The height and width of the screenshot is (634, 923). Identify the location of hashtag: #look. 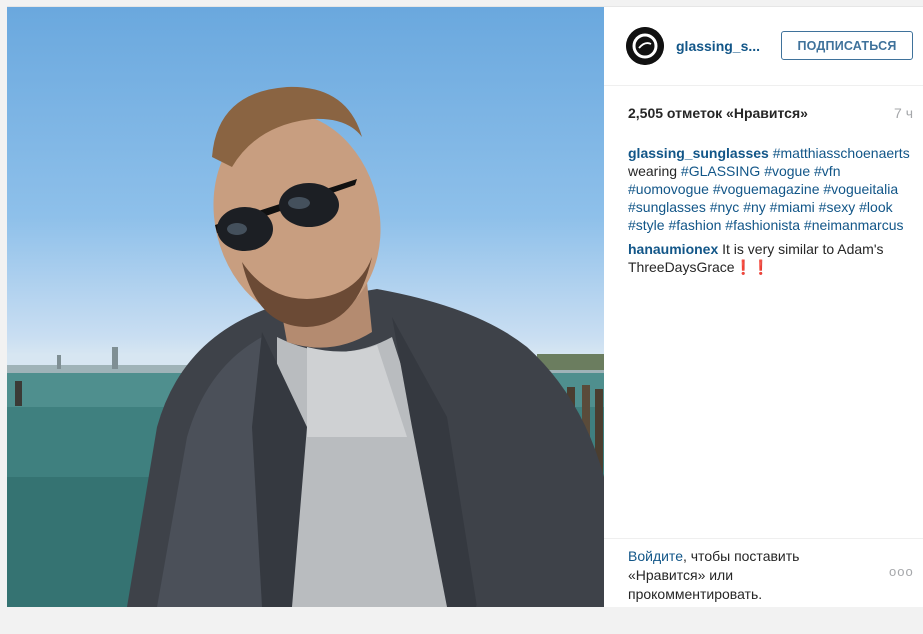
(875, 207).